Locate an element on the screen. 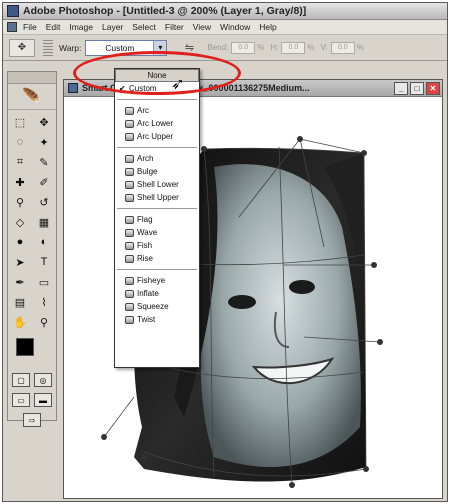 This screenshot has width=450, height=504. clone-stamp-icon: ⚲ is located at coordinates (20, 202).